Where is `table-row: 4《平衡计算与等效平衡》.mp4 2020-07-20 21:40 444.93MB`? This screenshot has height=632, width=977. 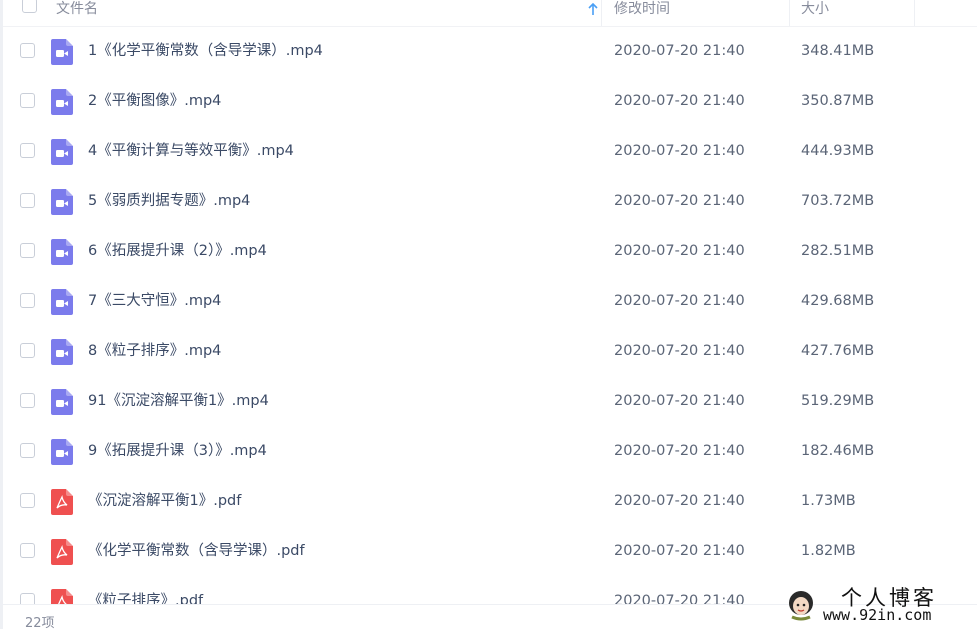 table-row: 4《平衡计算与等效平衡》.mp4 2020-07-20 21:40 444.93MB is located at coordinates (490, 151).